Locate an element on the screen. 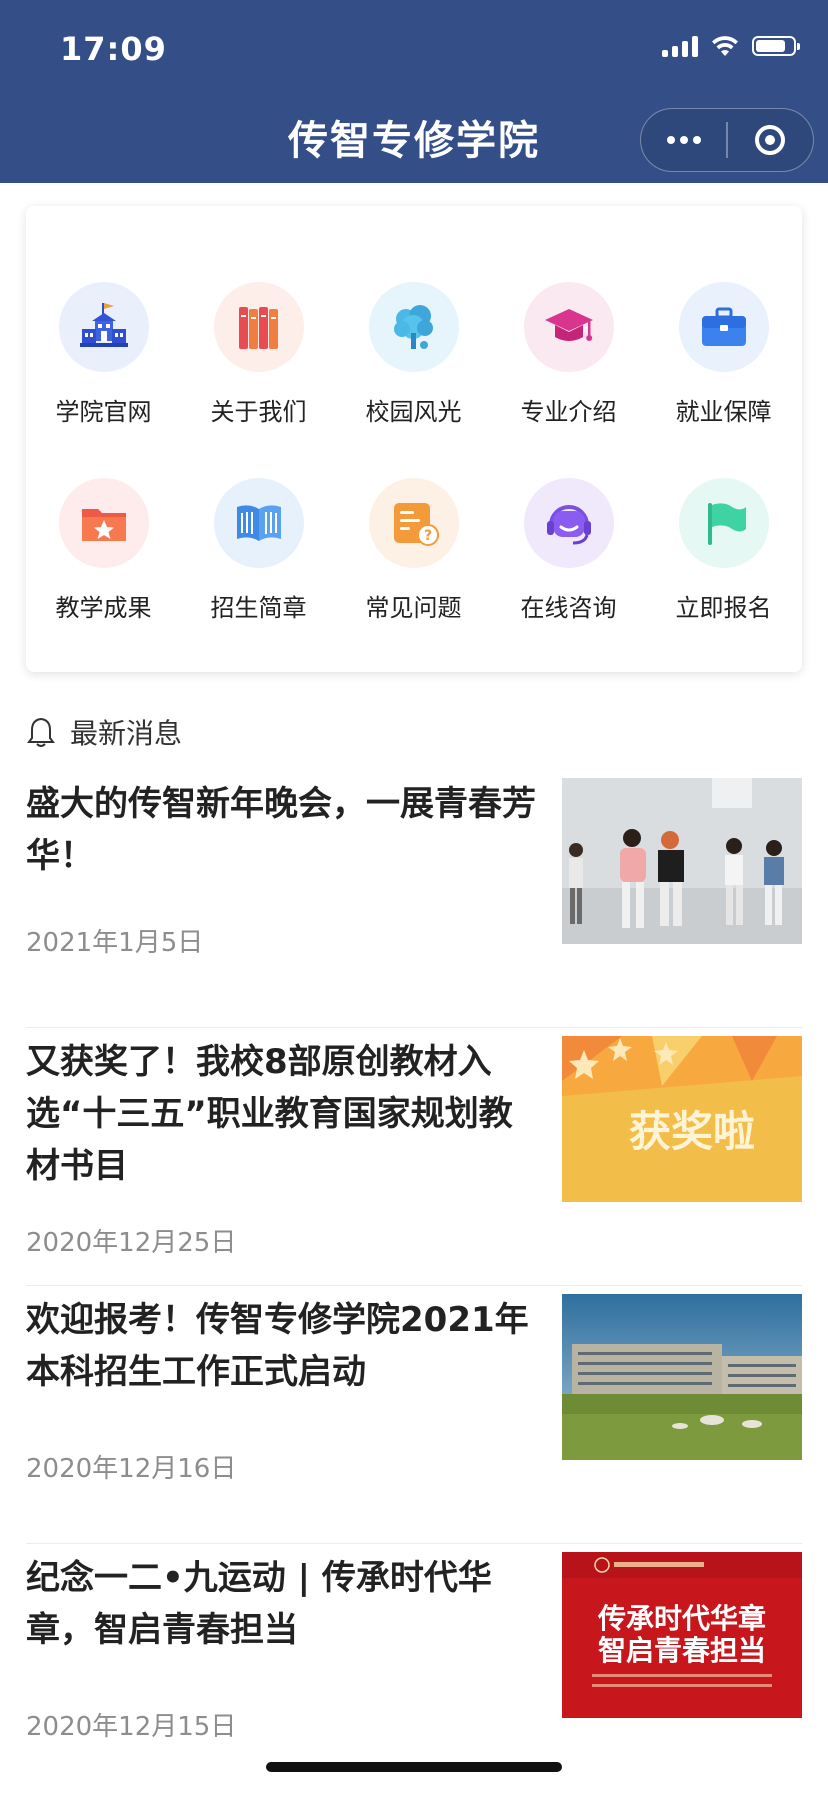  briefcase-icon is located at coordinates (723, 327).